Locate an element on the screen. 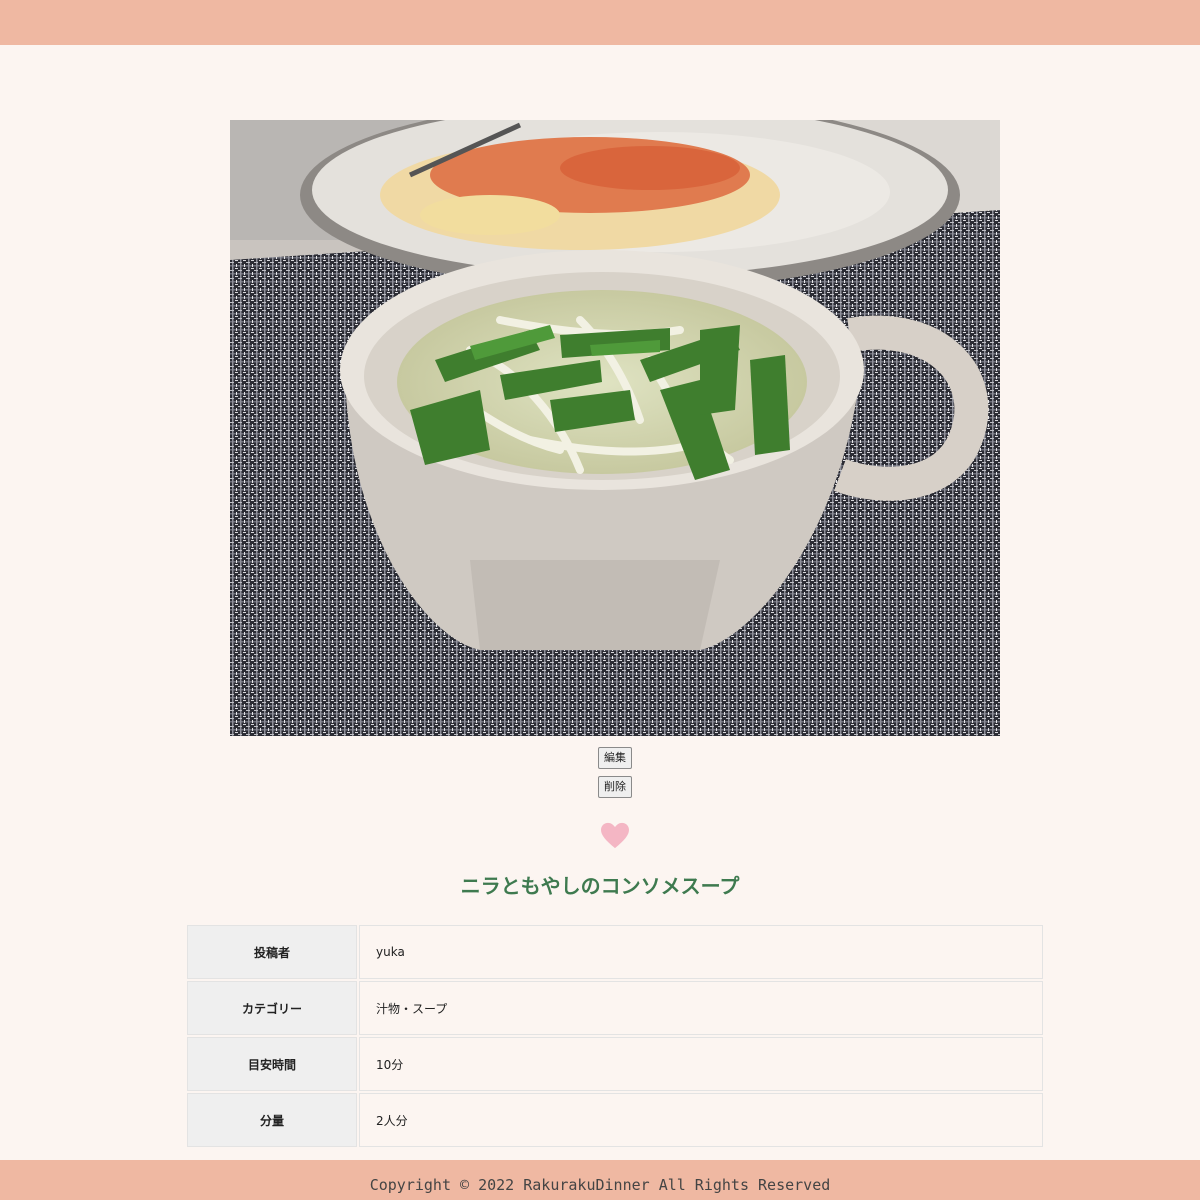 The width and height of the screenshot is (1200, 1200). table-row: 目安時間 10分 is located at coordinates (615, 1064).